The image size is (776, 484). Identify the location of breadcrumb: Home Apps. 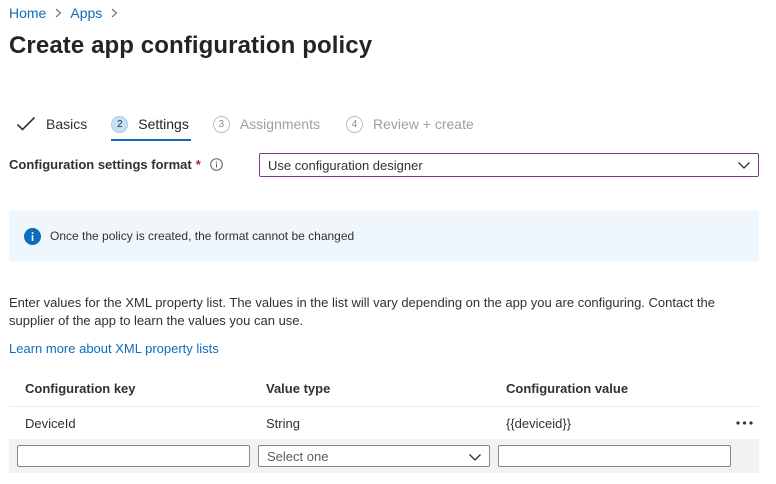
(67, 13).